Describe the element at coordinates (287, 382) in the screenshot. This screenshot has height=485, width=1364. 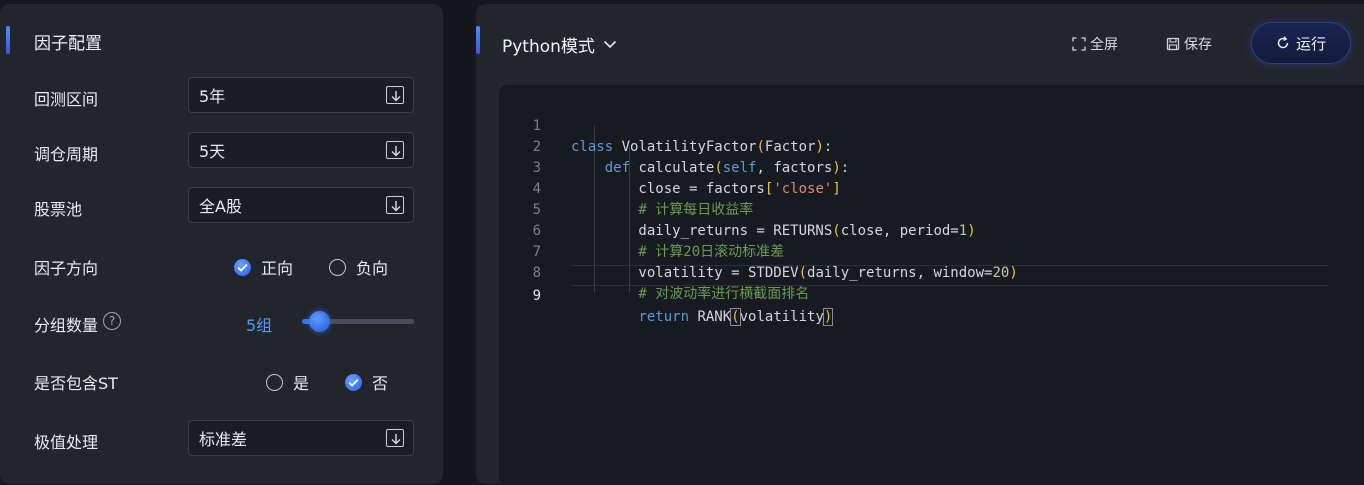
I see `include-st-yes-radio: 是` at that location.